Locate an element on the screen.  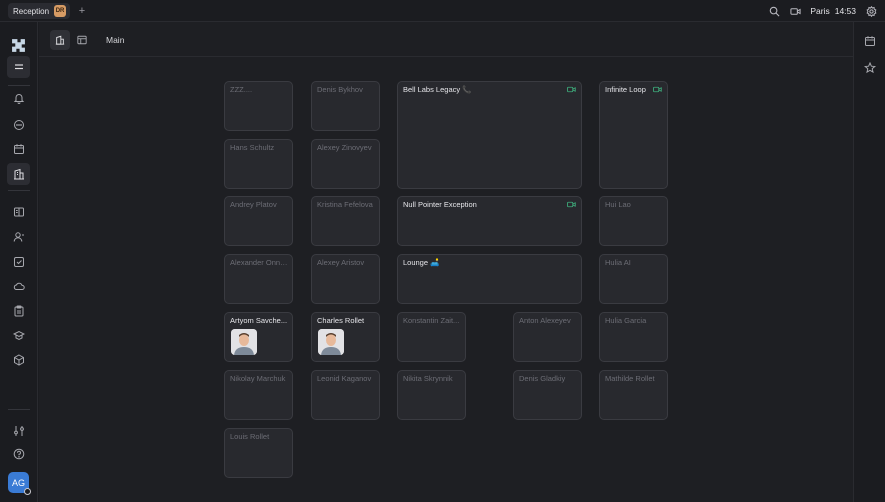
star-icon is located at coordinates (870, 68).